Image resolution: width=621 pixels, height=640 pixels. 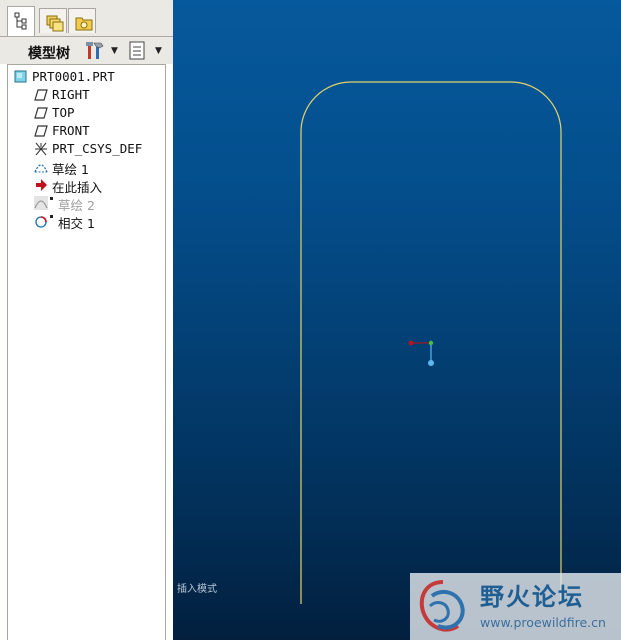 I want to click on model-tree-toolbar: 模型树 ▼ ▼, so click(x=86, y=50).